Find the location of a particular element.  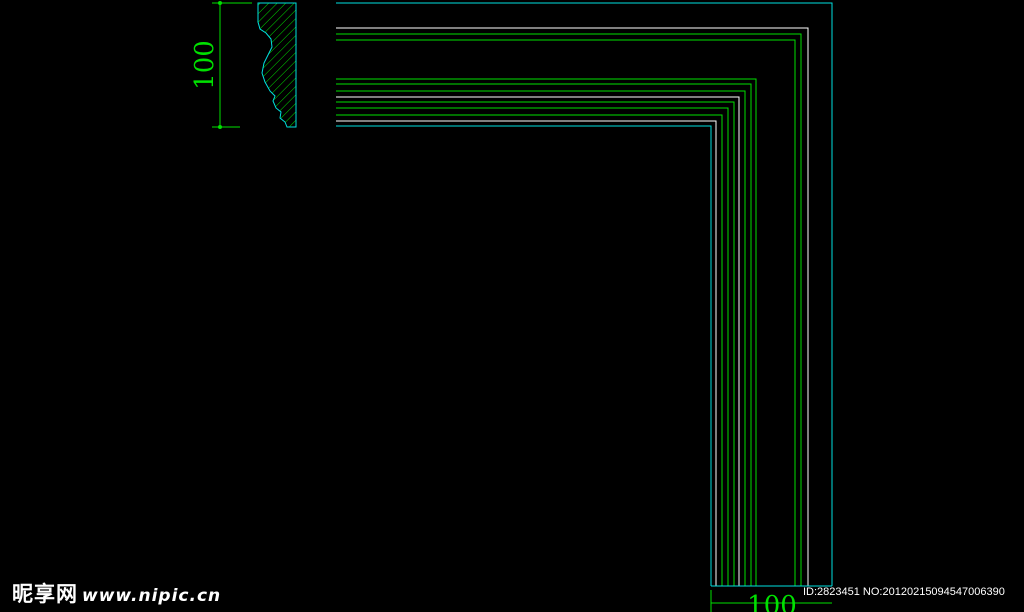

watermark-site-url: www.nipic.cn is located at coordinates (152, 596).